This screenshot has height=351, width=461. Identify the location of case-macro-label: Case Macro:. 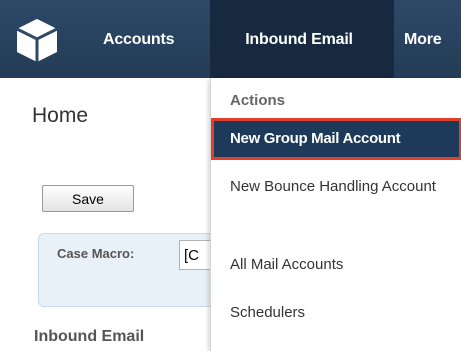
(96, 253).